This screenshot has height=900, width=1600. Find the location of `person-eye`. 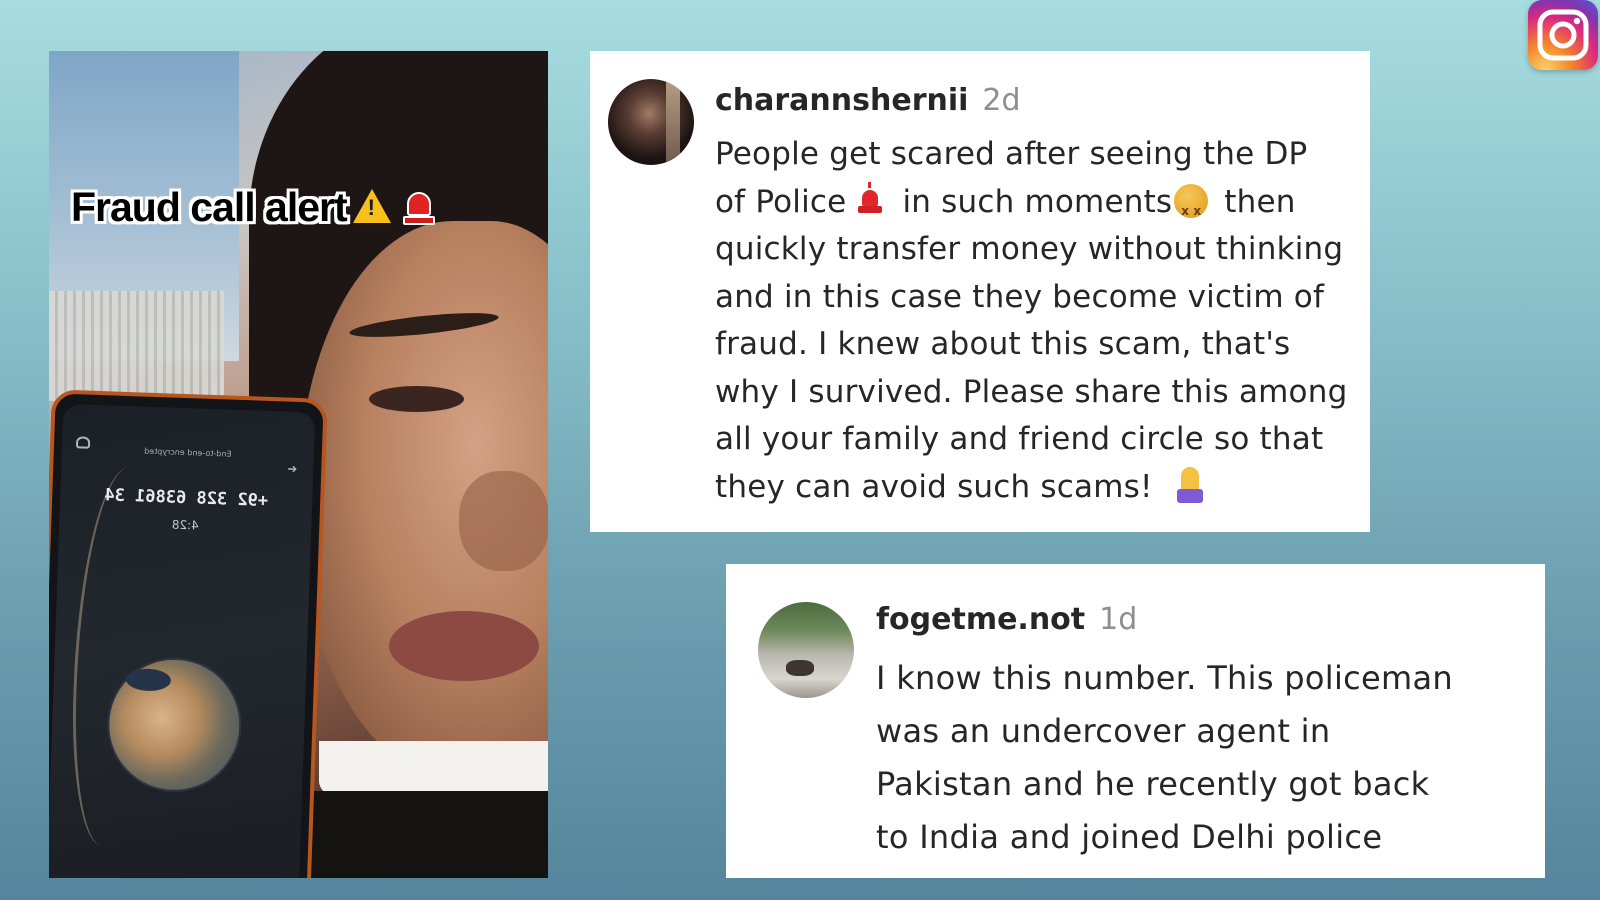

person-eye is located at coordinates (416, 399).